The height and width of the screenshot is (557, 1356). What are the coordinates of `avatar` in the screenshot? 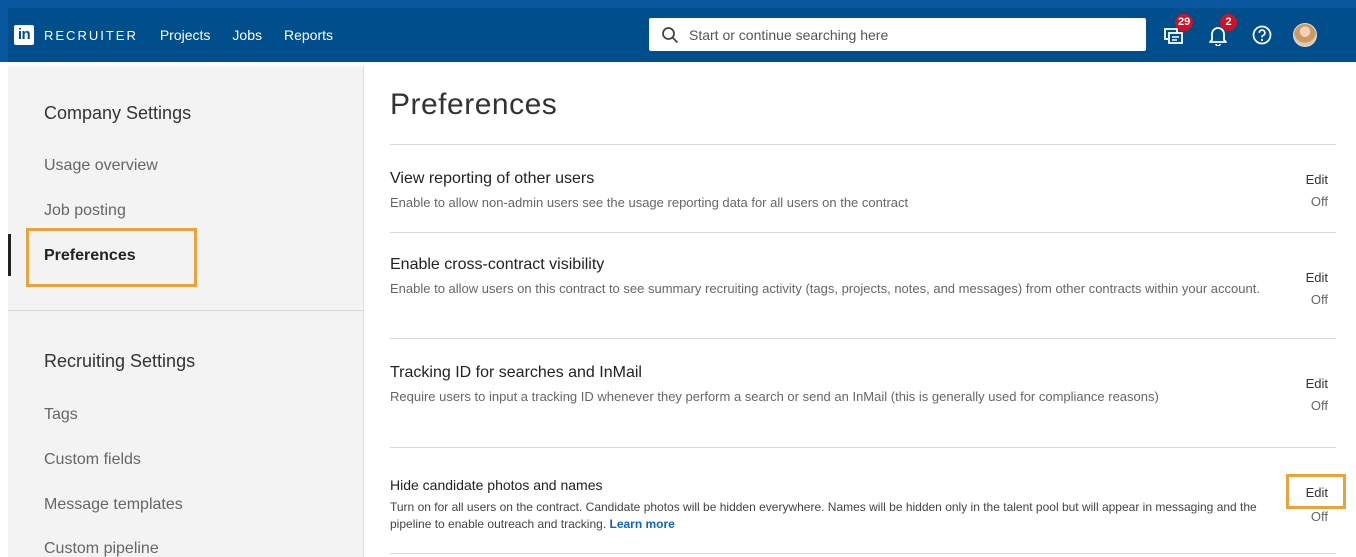 It's located at (1305, 35).